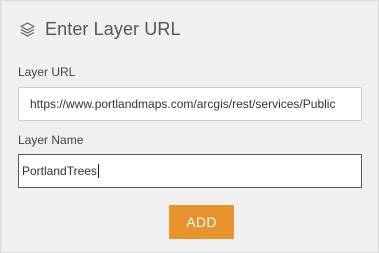 This screenshot has width=379, height=253. What do you see at coordinates (27, 29) in the screenshot?
I see `layers-icon` at bounding box center [27, 29].